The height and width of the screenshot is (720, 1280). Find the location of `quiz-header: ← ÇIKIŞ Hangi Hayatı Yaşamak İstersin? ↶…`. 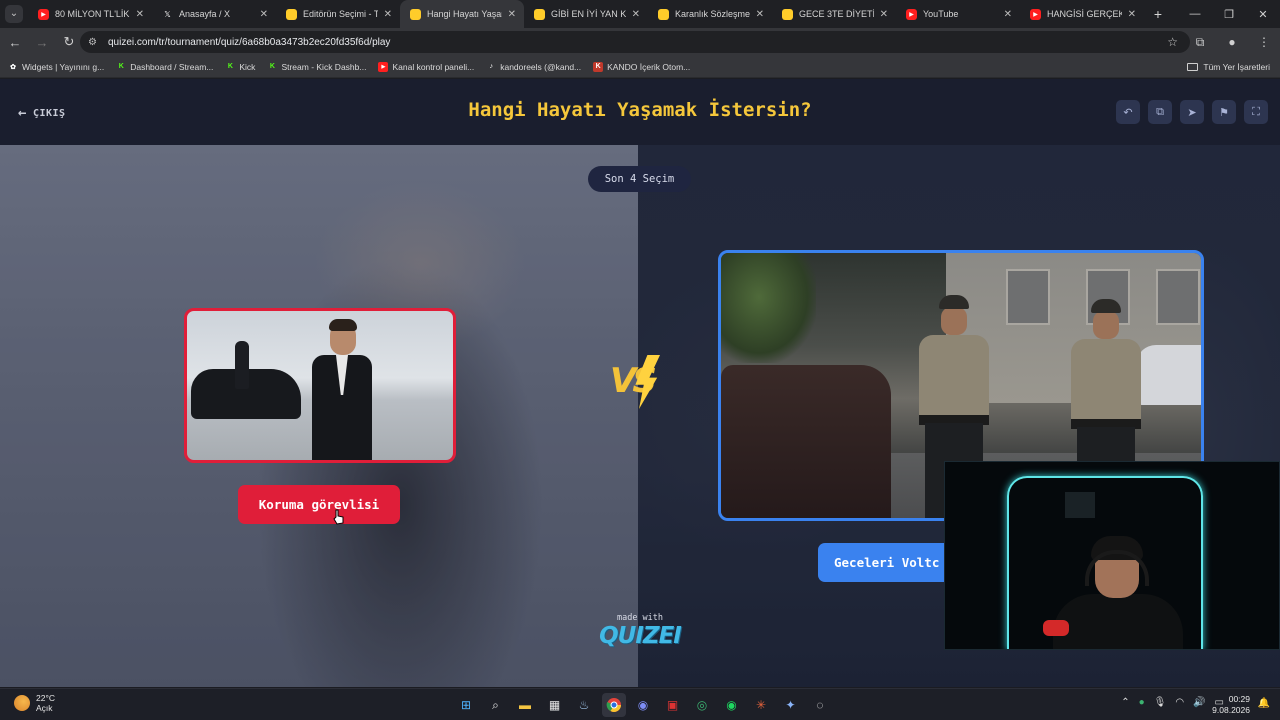

quiz-header: ← ÇIKIŞ Hangi Hayatı Yaşamak İstersin? ↶… is located at coordinates (640, 112).